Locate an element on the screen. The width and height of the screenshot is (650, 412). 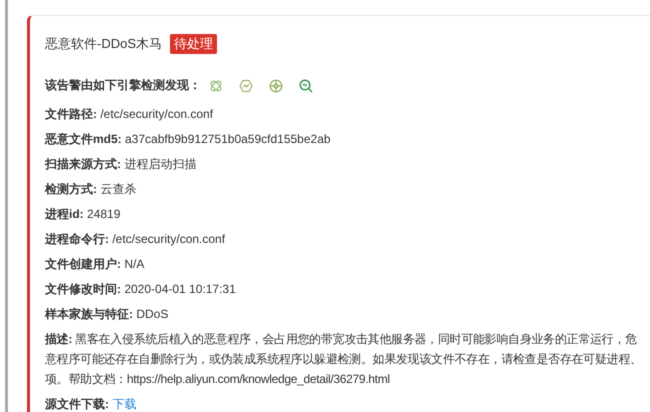
field-text: 检测方式: 云查杀 is located at coordinates (91, 189).